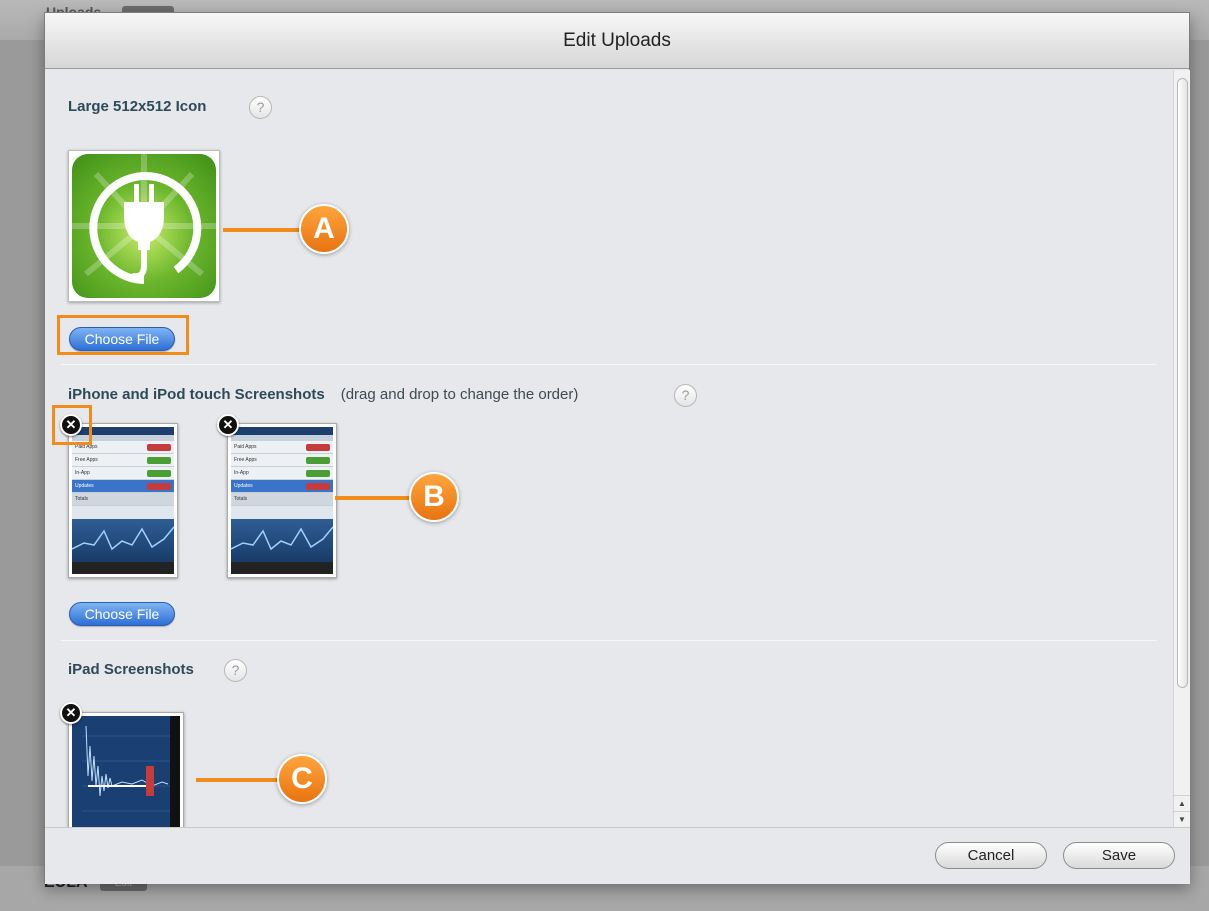 The image size is (1209, 911). Describe the element at coordinates (137, 106) in the screenshot. I see `icon-section-title: Large 512x512 Icon` at that location.